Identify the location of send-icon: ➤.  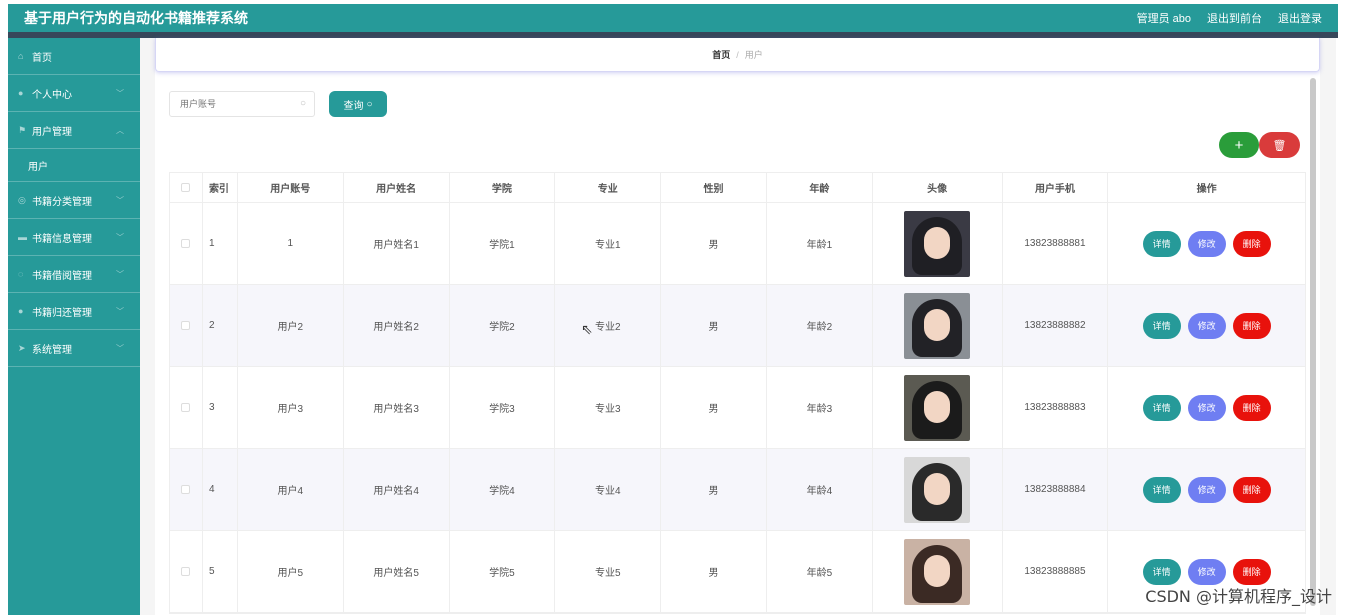
(22, 347).